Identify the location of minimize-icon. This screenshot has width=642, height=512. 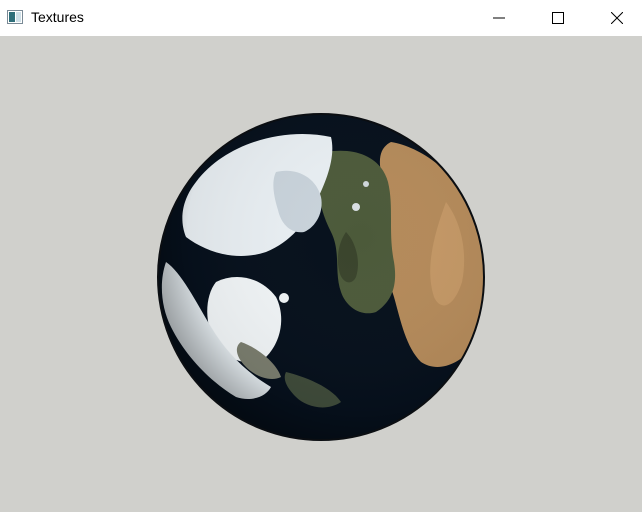
(499, 18).